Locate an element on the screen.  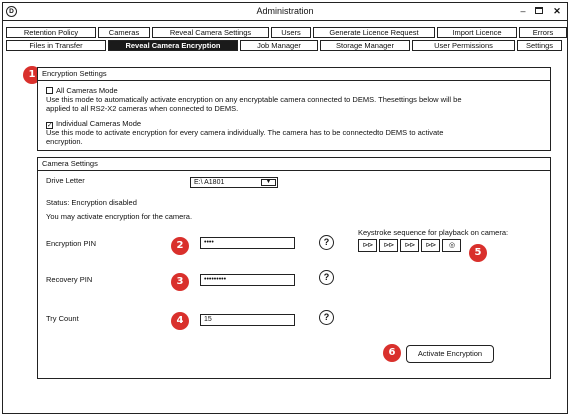
camera-settings-heading: Camera Settings is located at coordinates (294, 164).